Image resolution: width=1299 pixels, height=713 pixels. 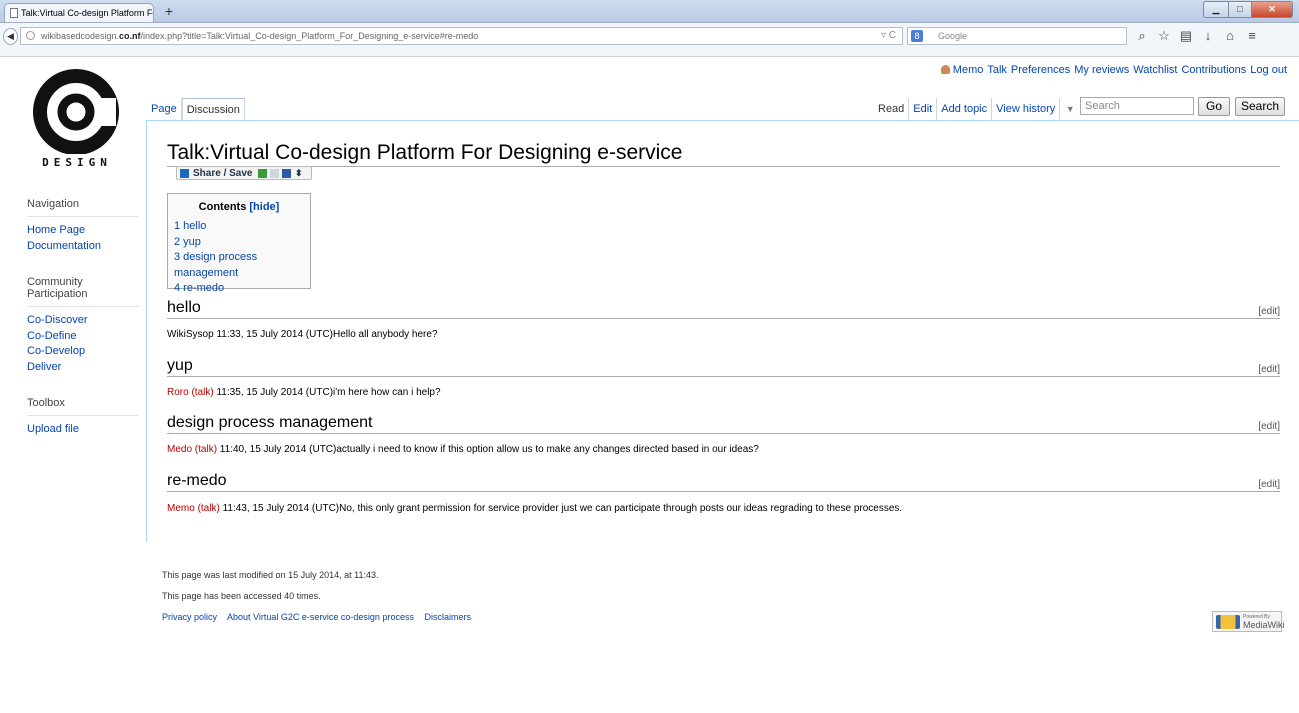 I want to click on footer-disclaimers-link: Disclaimers, so click(x=447, y=617).